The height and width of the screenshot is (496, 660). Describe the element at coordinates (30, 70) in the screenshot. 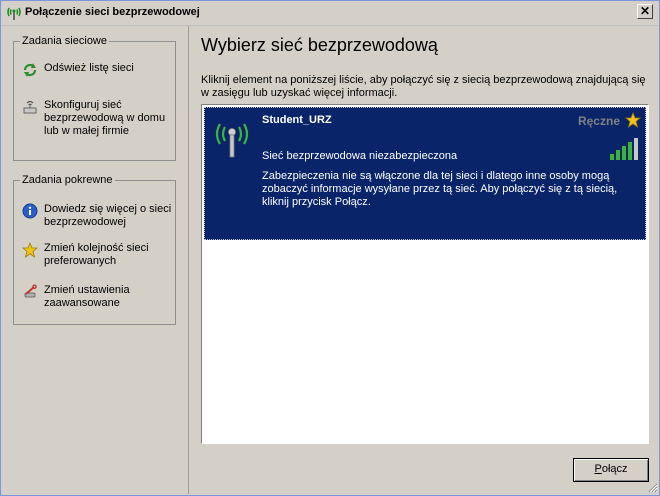

I see `refresh-icon` at that location.